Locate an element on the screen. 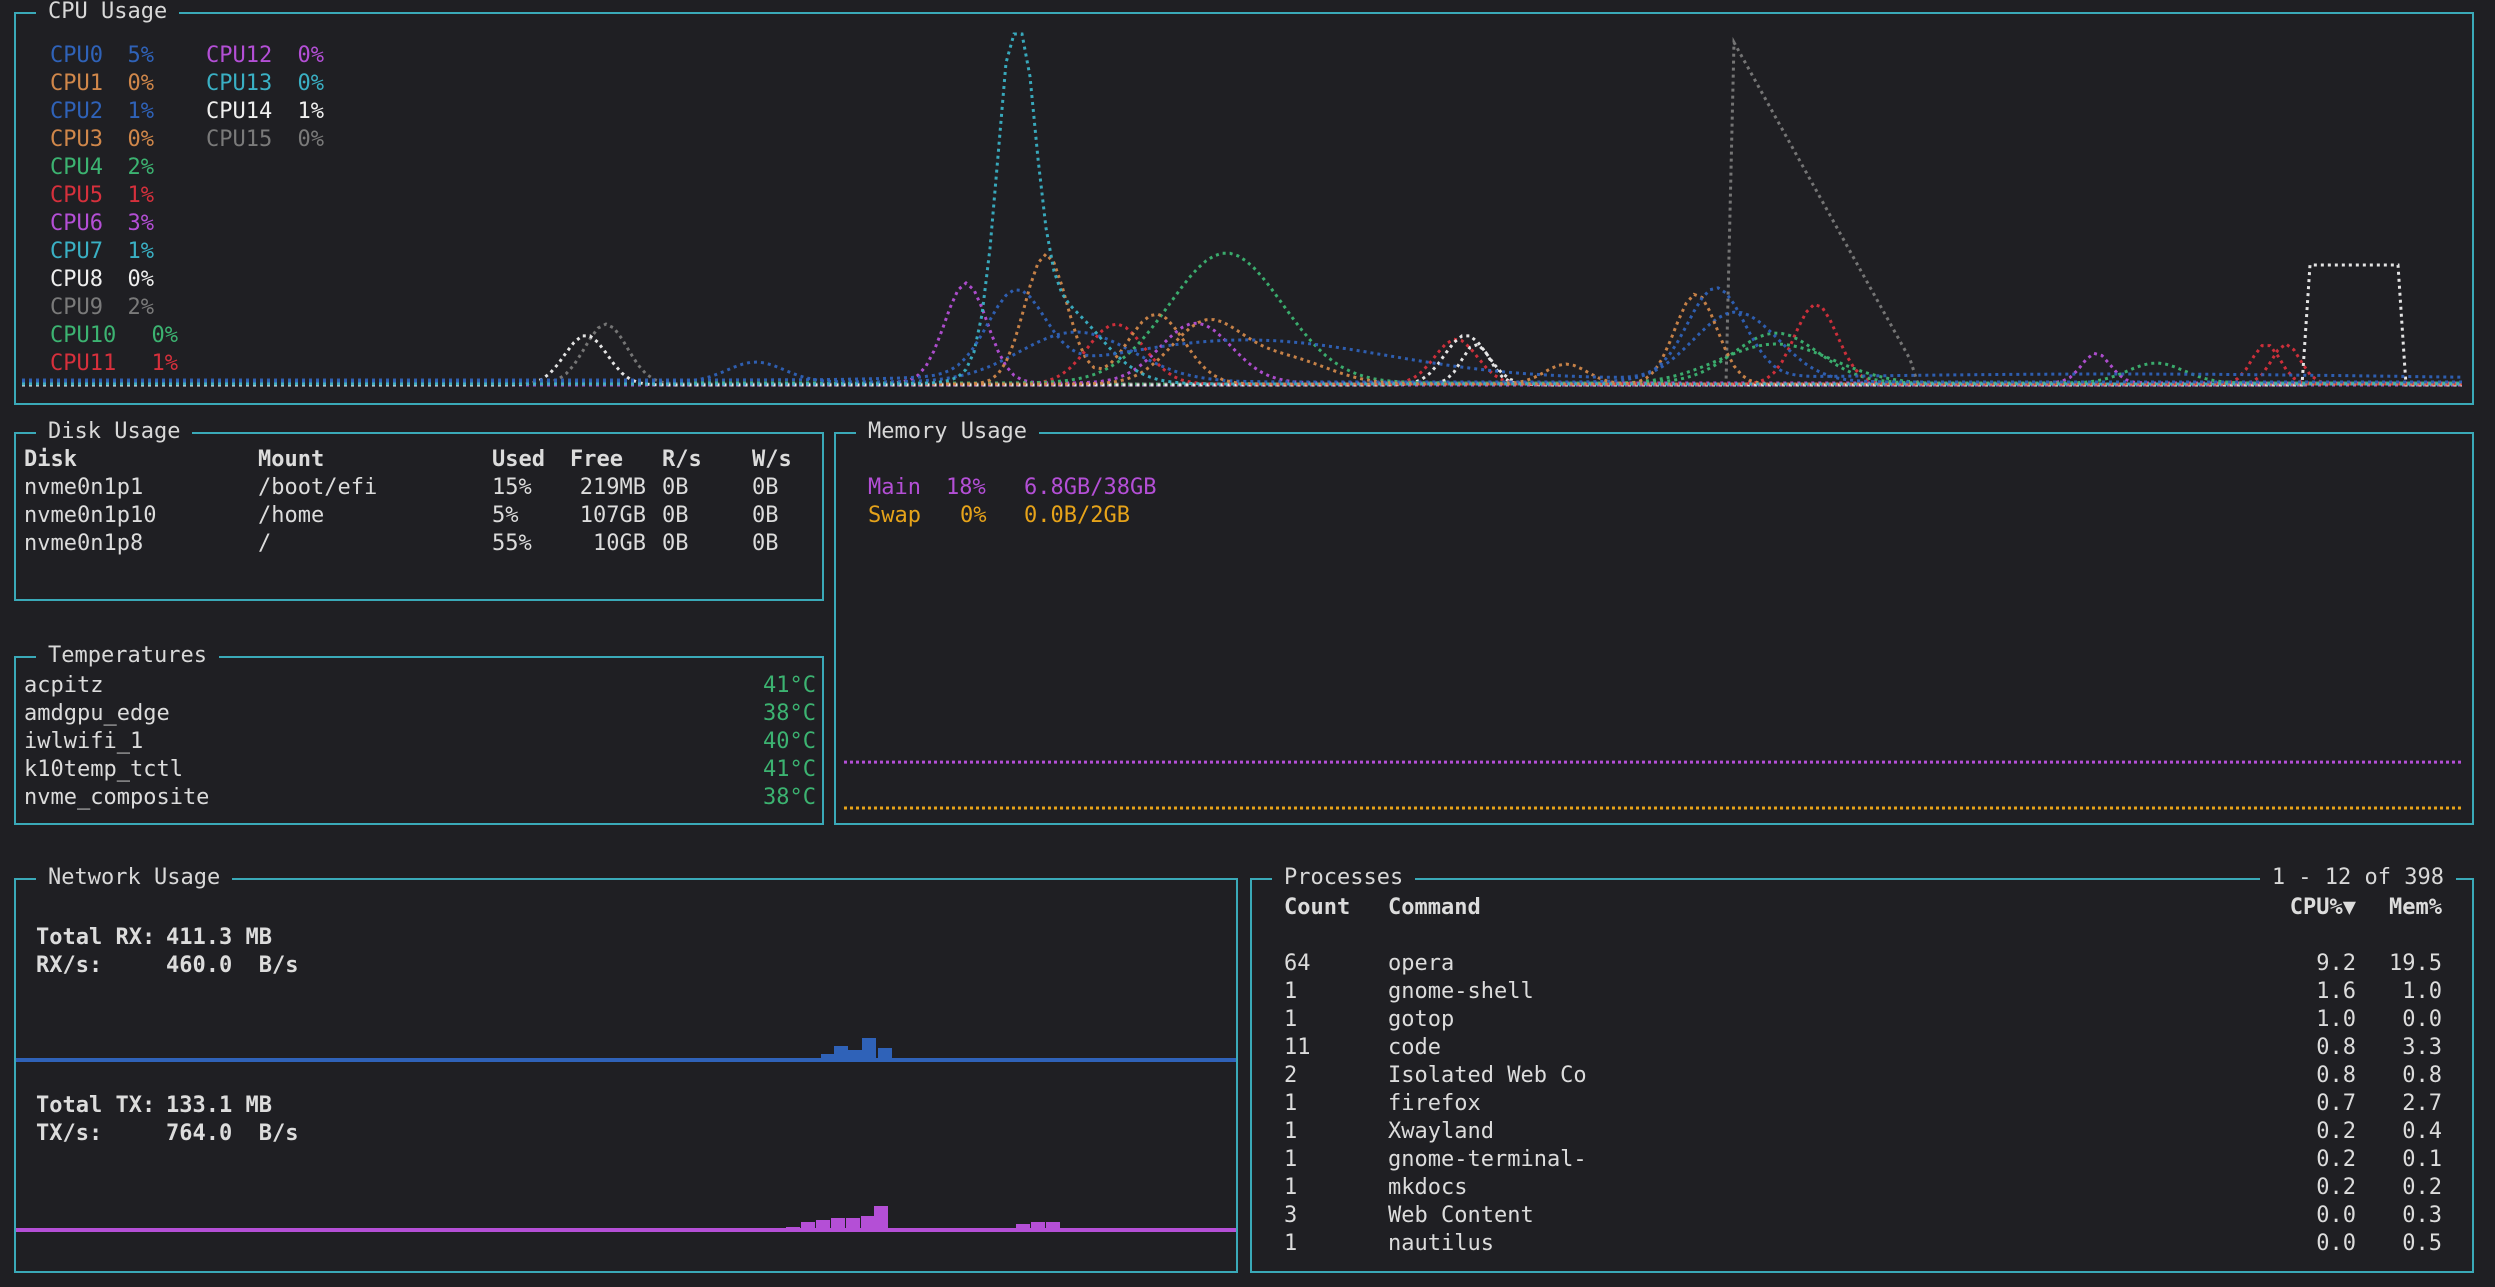 This screenshot has height=1287, width=2495. process-mem: 0.8 is located at coordinates (2422, 1075).